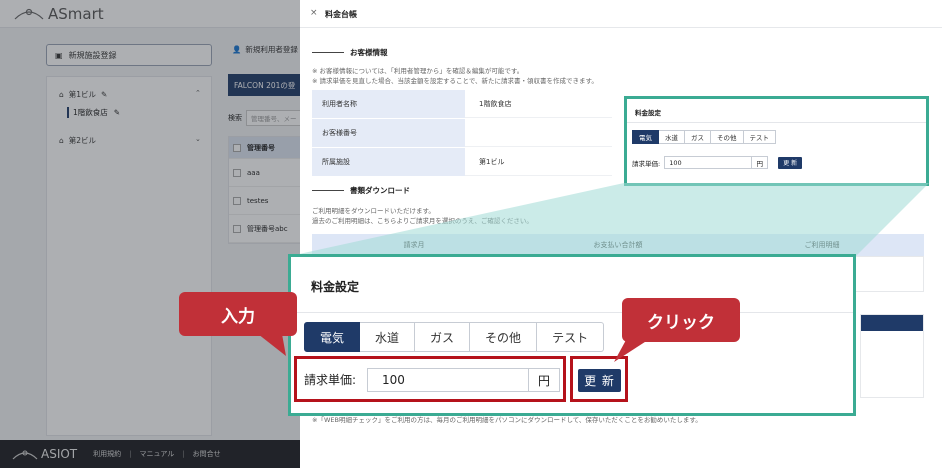  I want to click on info-row: お客様番号, so click(462, 133).